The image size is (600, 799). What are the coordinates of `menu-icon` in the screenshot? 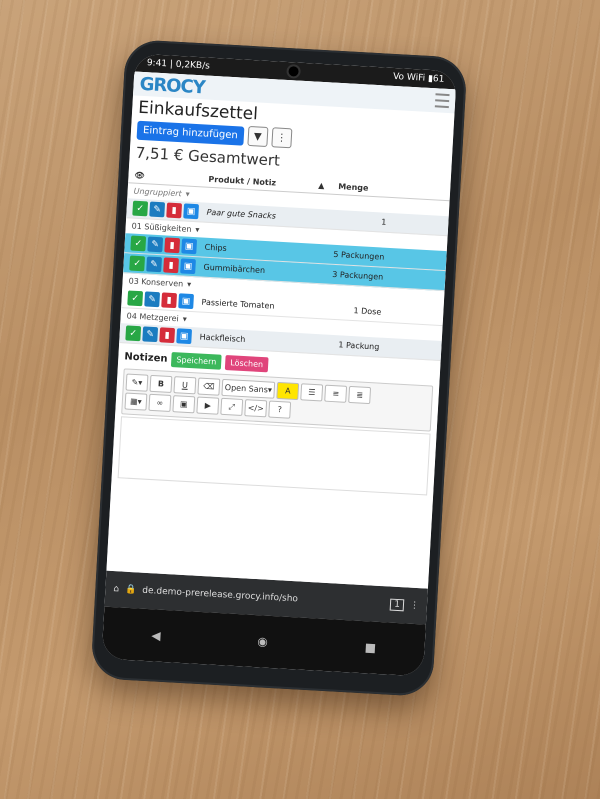 It's located at (442, 101).